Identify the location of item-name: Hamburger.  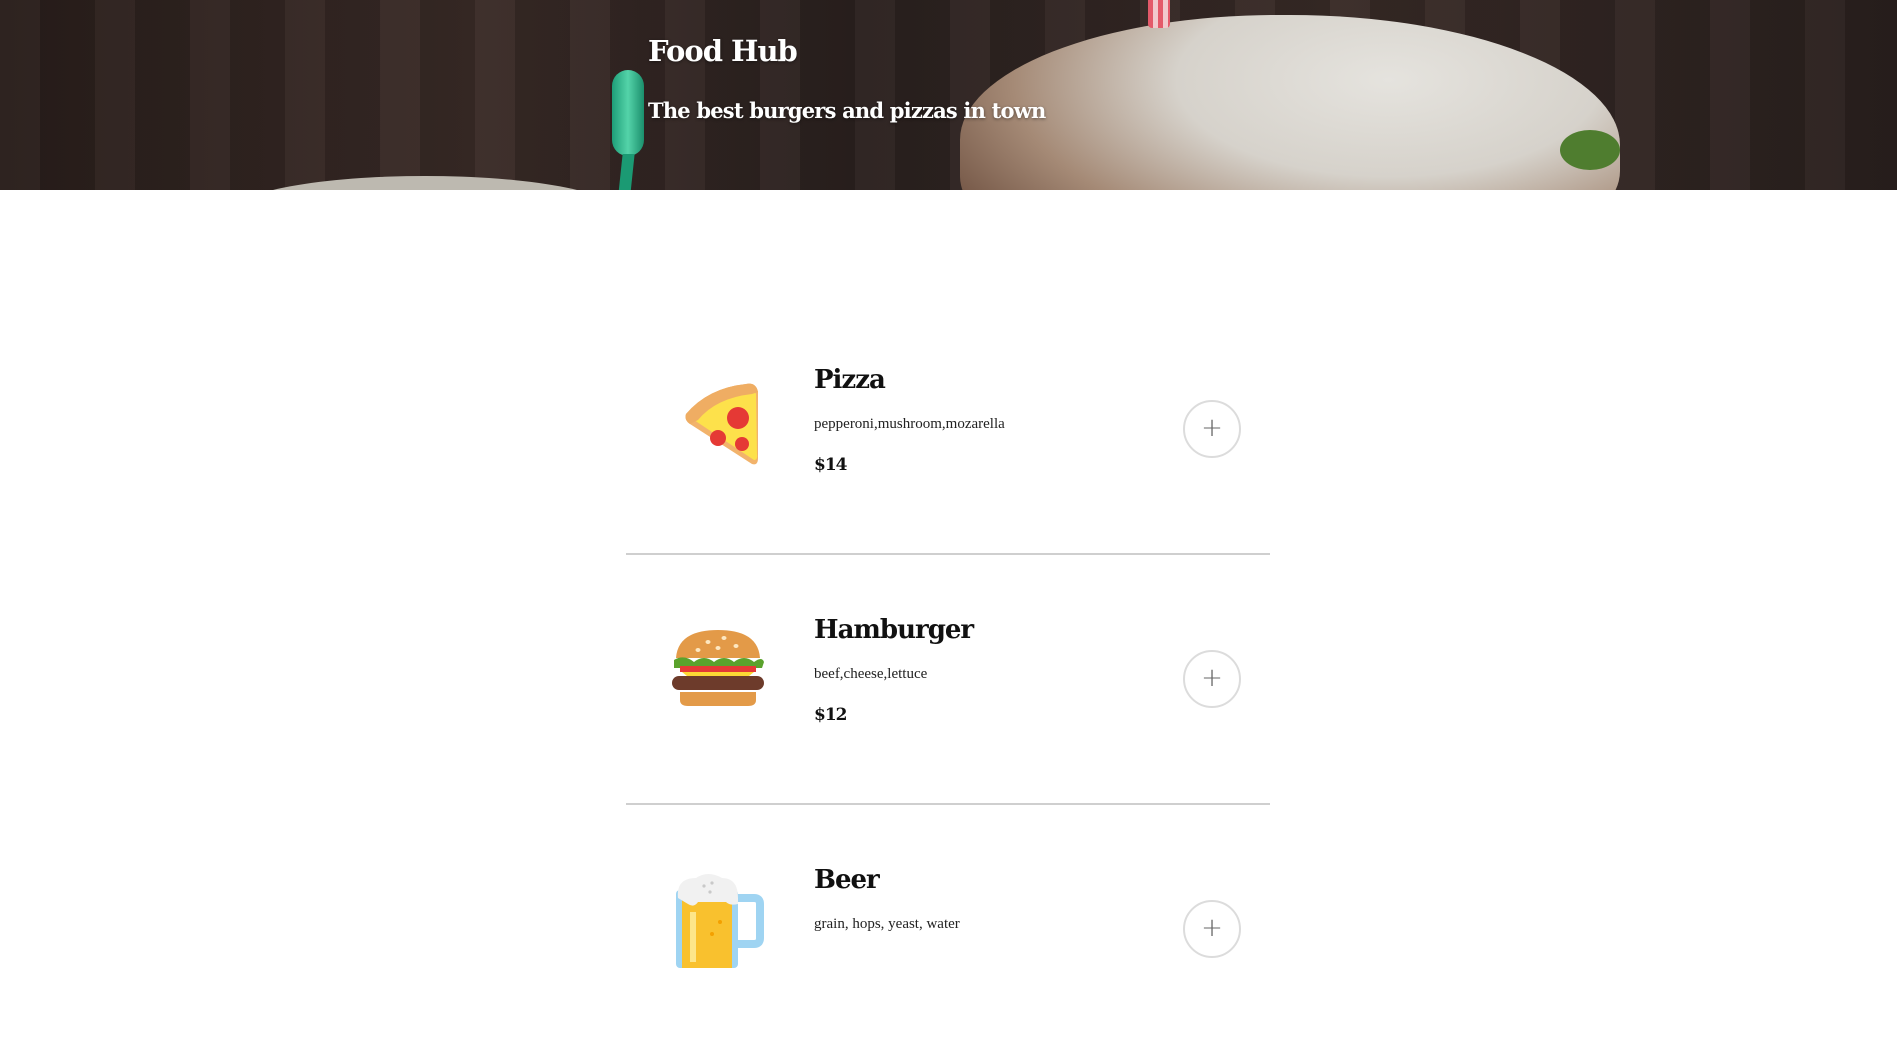
(894, 630).